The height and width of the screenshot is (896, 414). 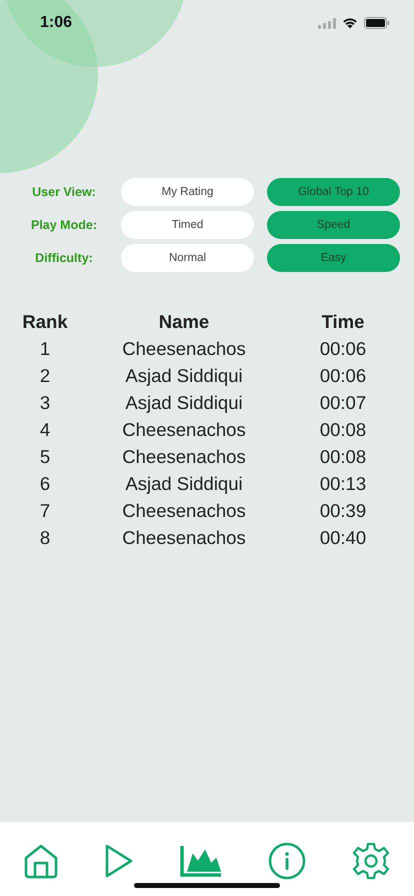 I want to click on table-cell: 6, so click(x=45, y=483).